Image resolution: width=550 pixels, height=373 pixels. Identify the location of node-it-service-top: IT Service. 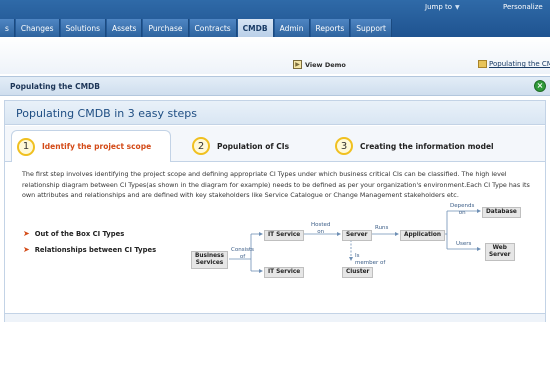
(284, 235).